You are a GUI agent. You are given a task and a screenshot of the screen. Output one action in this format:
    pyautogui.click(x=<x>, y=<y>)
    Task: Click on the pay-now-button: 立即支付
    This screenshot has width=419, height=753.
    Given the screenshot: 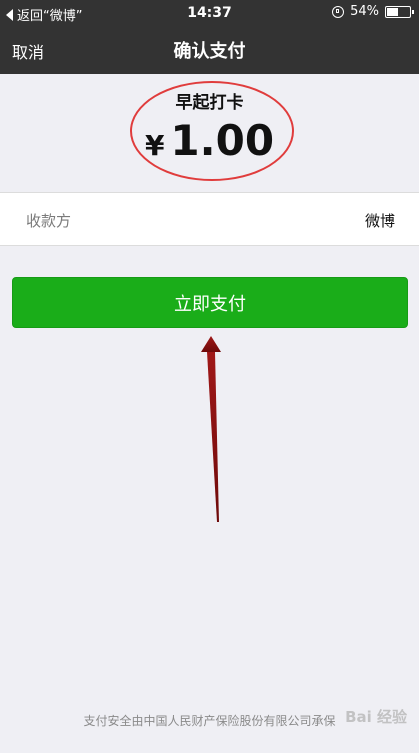 What is the action you would take?
    pyautogui.click(x=210, y=302)
    